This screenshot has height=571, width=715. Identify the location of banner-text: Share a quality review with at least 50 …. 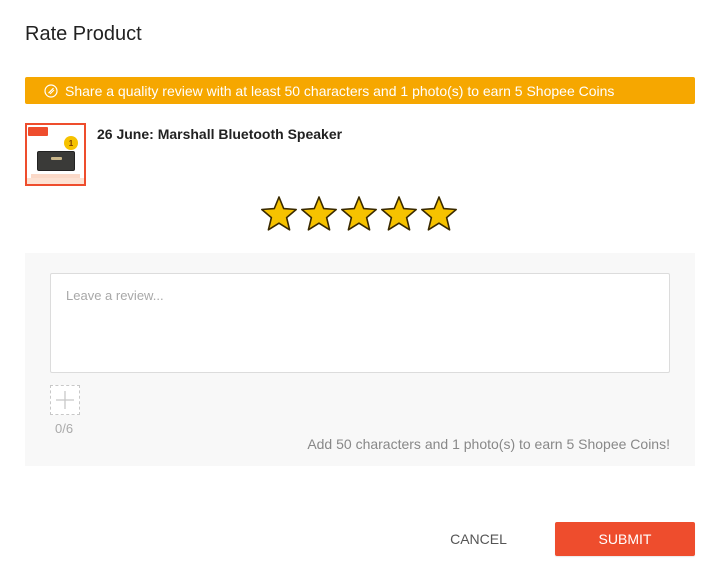
(340, 90).